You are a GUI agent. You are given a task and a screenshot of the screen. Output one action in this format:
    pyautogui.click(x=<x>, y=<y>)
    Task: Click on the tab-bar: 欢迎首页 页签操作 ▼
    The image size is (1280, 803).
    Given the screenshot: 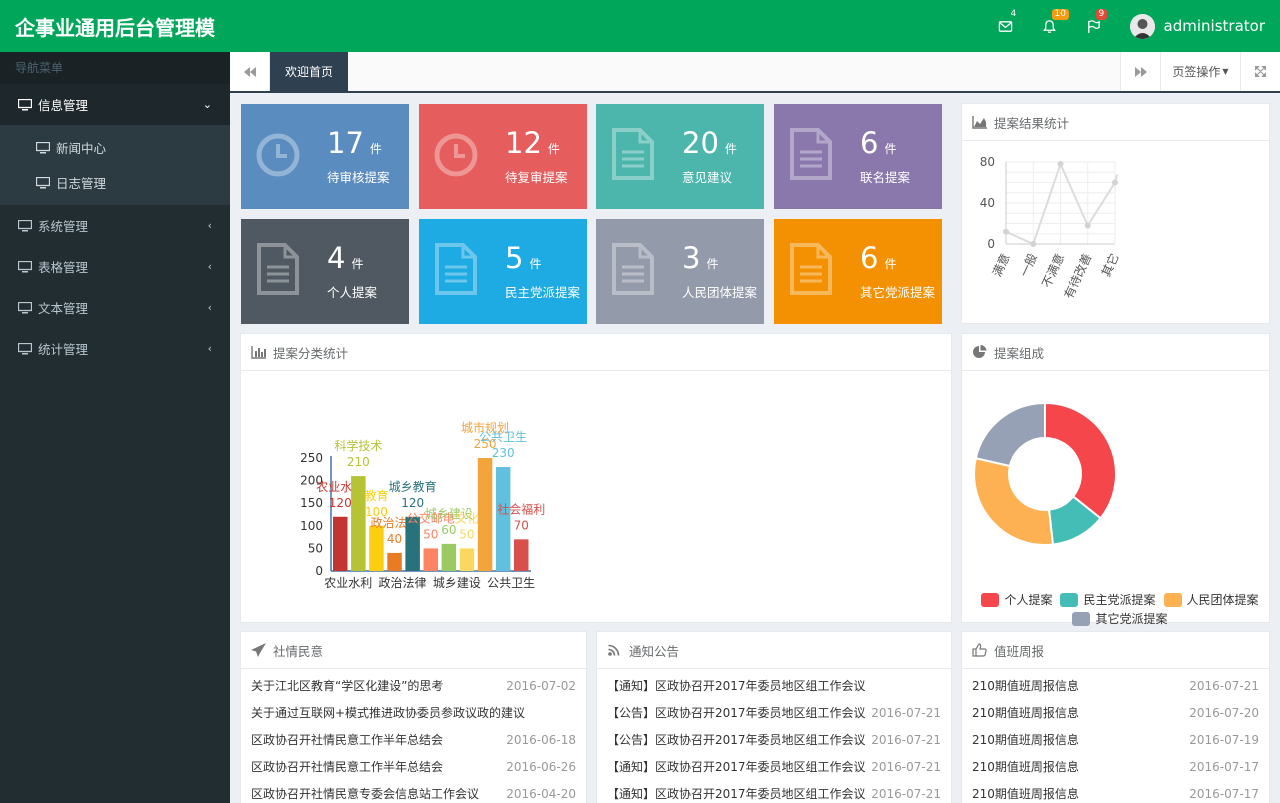 What is the action you would take?
    pyautogui.click(x=755, y=72)
    